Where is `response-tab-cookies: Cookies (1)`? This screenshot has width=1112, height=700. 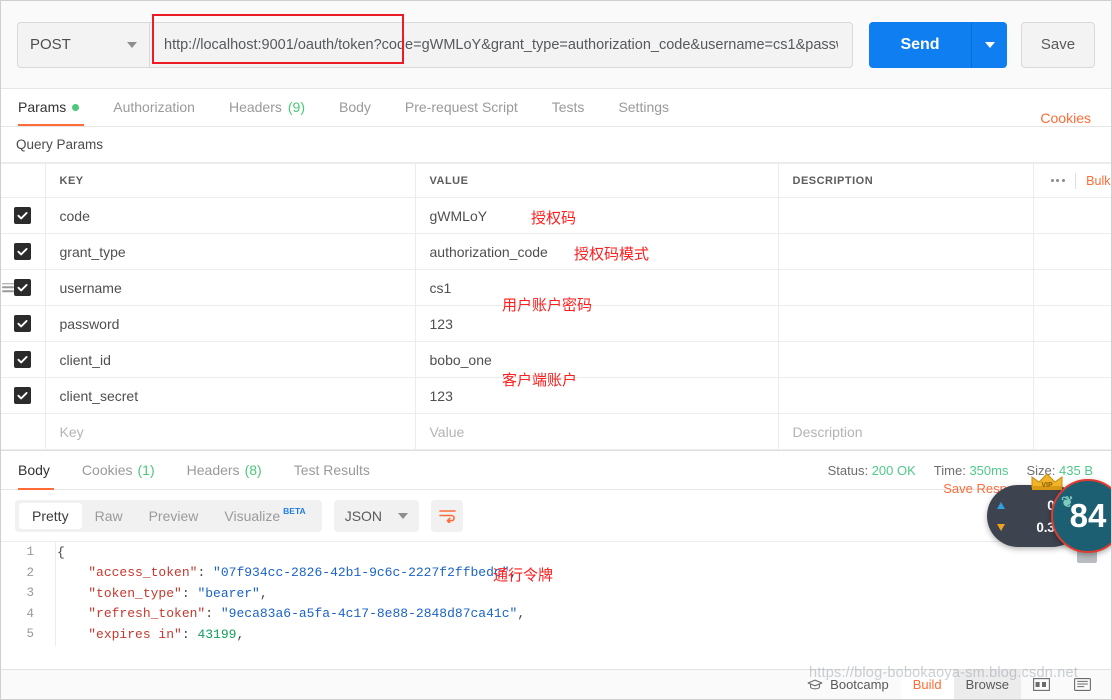 response-tab-cookies: Cookies (1) is located at coordinates (118, 470).